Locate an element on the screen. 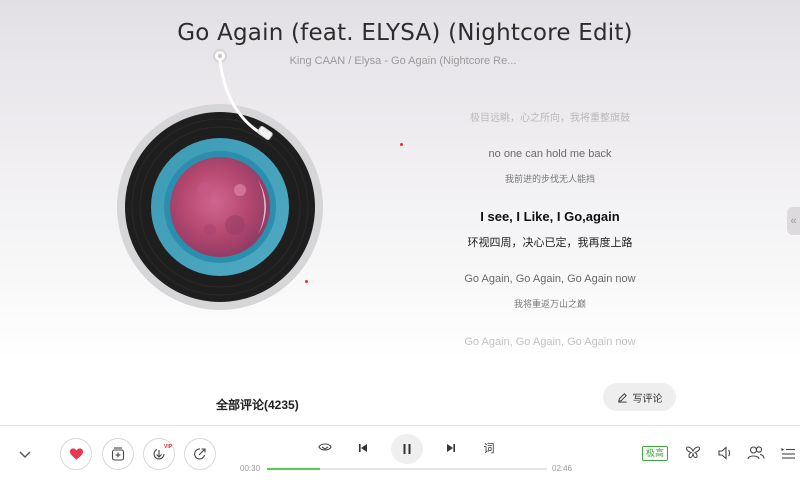 This screenshot has width=800, height=480. lyric-line: no one can hold me back is located at coordinates (550, 154).